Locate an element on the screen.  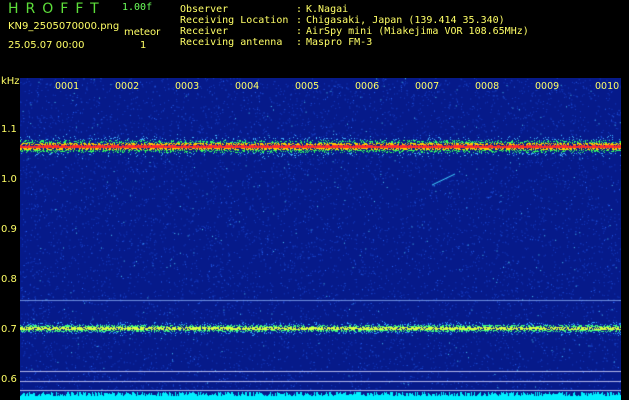
y-tick-label: 0.6 is located at coordinates (9, 379).